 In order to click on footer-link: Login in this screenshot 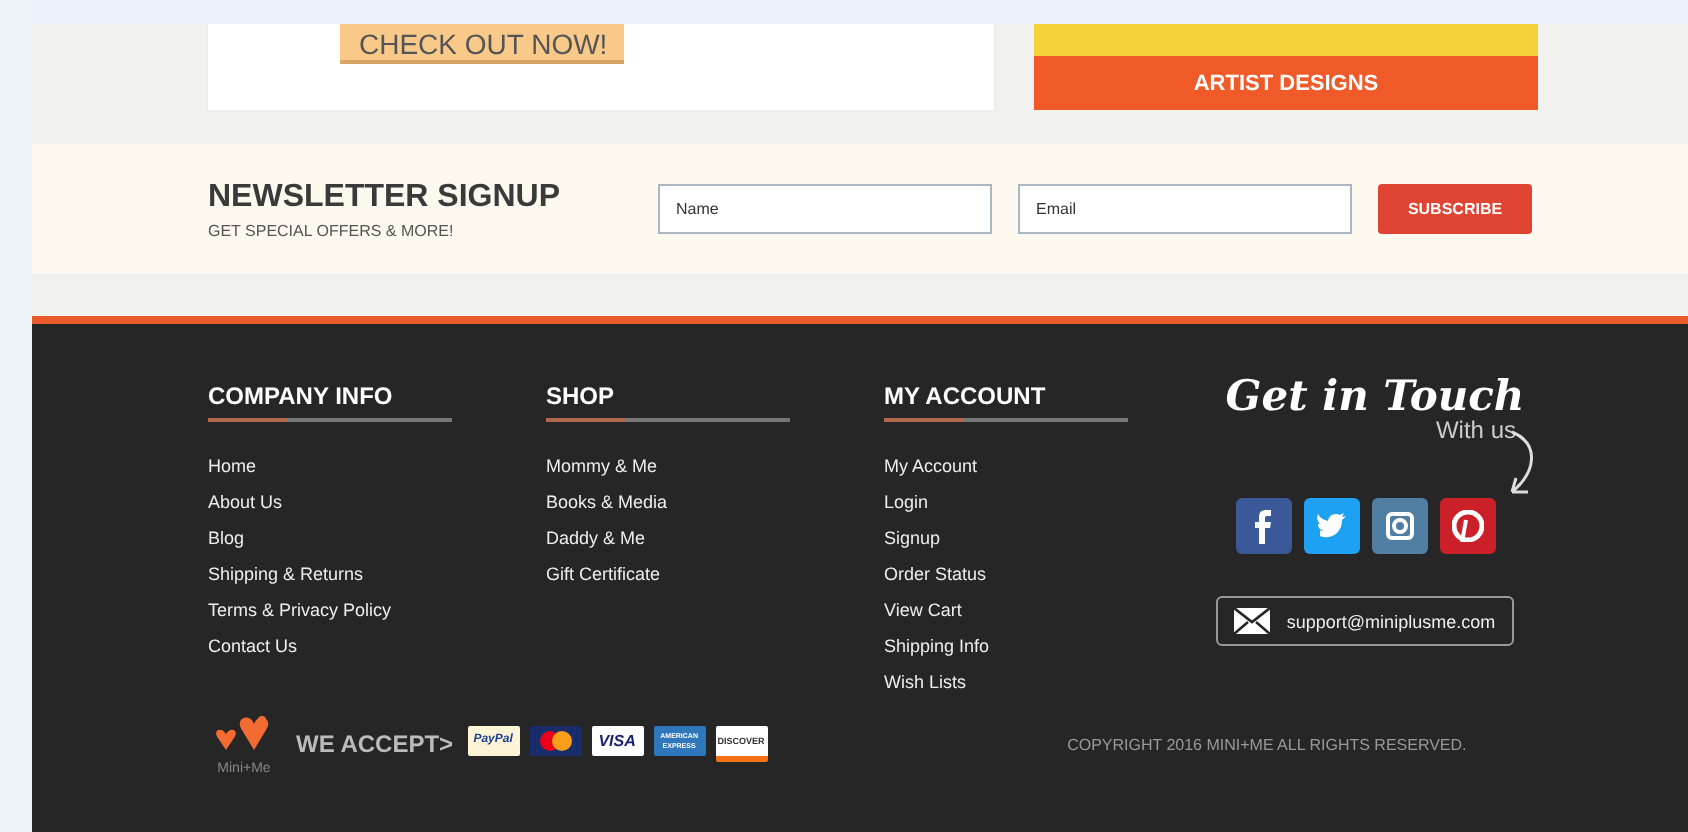, I will do `click(906, 502)`.